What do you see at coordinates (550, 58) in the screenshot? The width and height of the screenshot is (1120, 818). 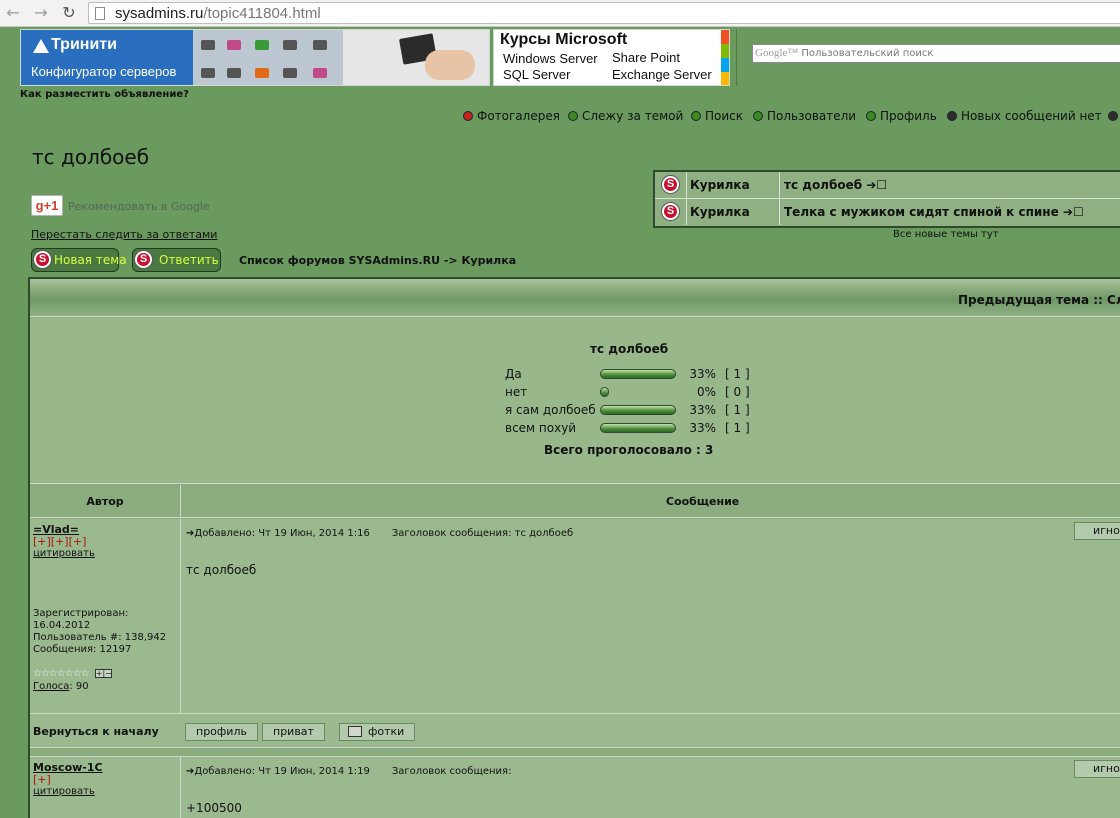 I see `ms-course-item: Windows Server` at bounding box center [550, 58].